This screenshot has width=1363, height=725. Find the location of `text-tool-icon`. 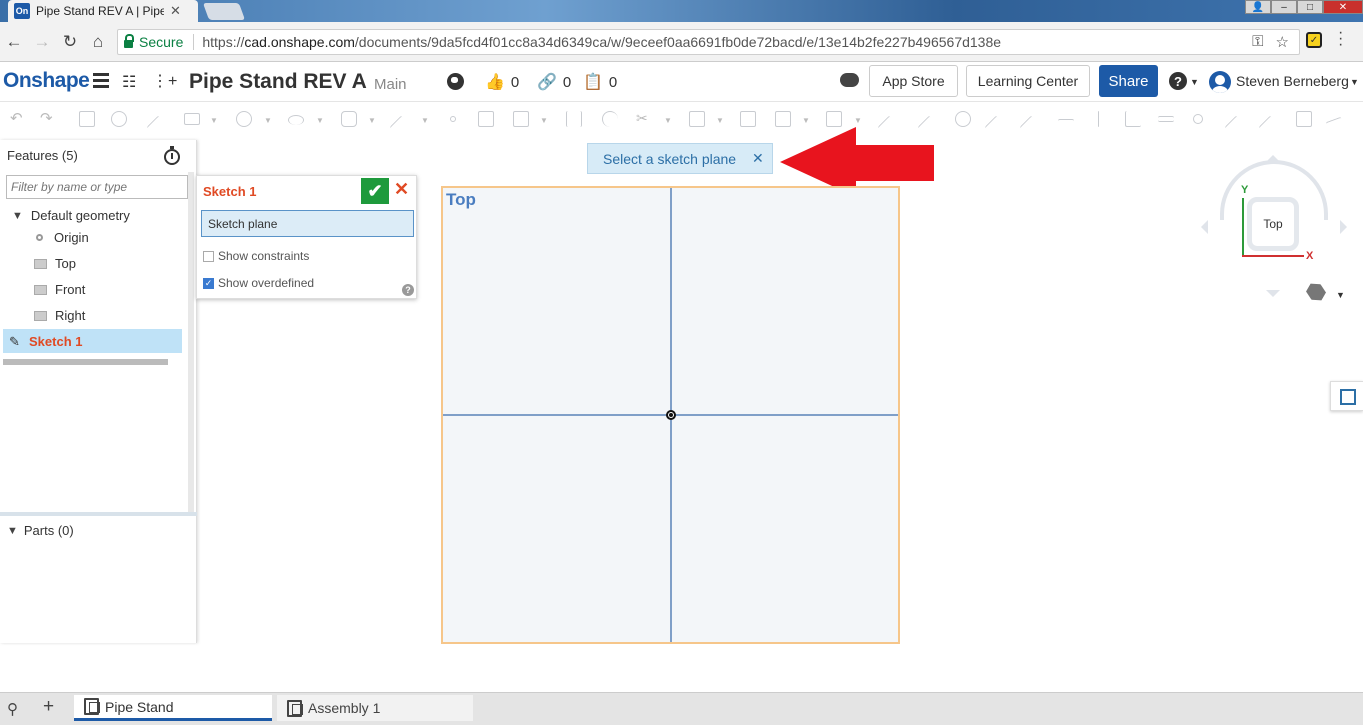

text-tool-icon is located at coordinates (486, 119).